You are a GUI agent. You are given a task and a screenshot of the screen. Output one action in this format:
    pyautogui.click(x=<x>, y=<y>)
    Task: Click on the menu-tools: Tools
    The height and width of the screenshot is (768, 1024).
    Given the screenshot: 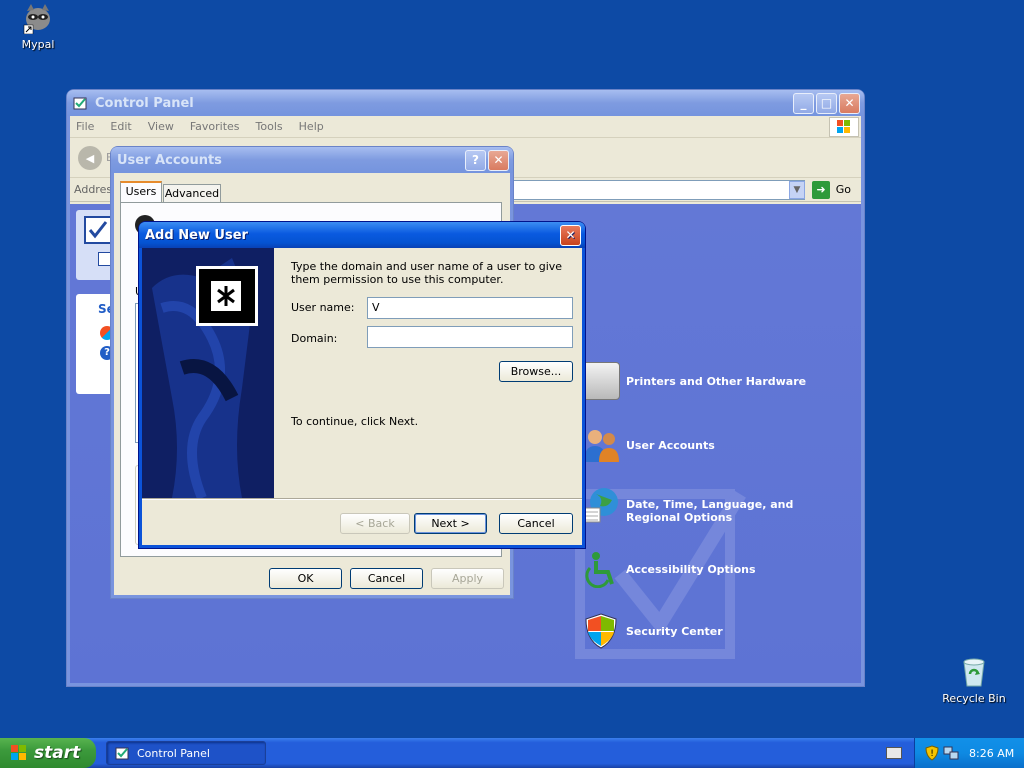 What is the action you would take?
    pyautogui.click(x=269, y=126)
    